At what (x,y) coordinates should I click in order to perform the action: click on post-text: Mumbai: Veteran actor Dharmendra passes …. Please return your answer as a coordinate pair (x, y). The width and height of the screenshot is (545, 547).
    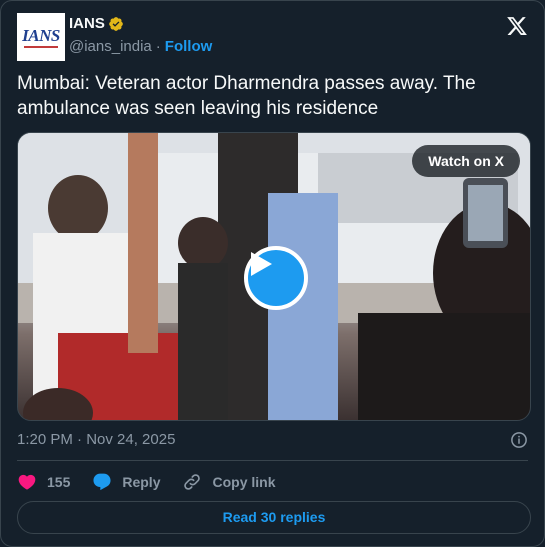
    Looking at the image, I should click on (246, 96).